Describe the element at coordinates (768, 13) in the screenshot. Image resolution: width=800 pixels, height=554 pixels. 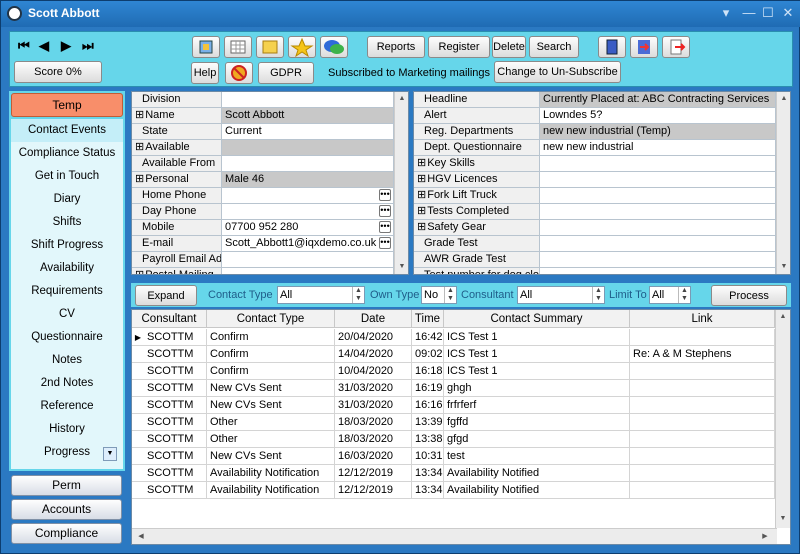
I see `maximize-icon: ☐` at that location.